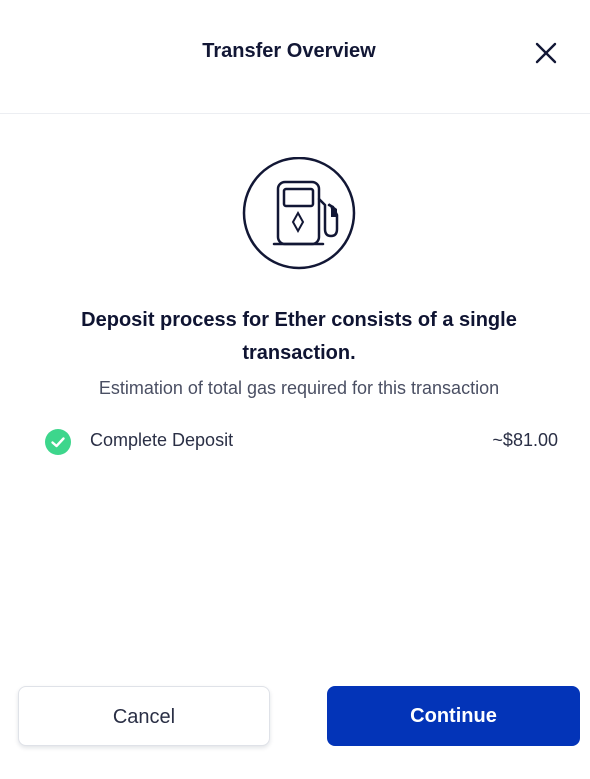 The image size is (590, 779). I want to click on cancel-button: Cancel, so click(144, 716).